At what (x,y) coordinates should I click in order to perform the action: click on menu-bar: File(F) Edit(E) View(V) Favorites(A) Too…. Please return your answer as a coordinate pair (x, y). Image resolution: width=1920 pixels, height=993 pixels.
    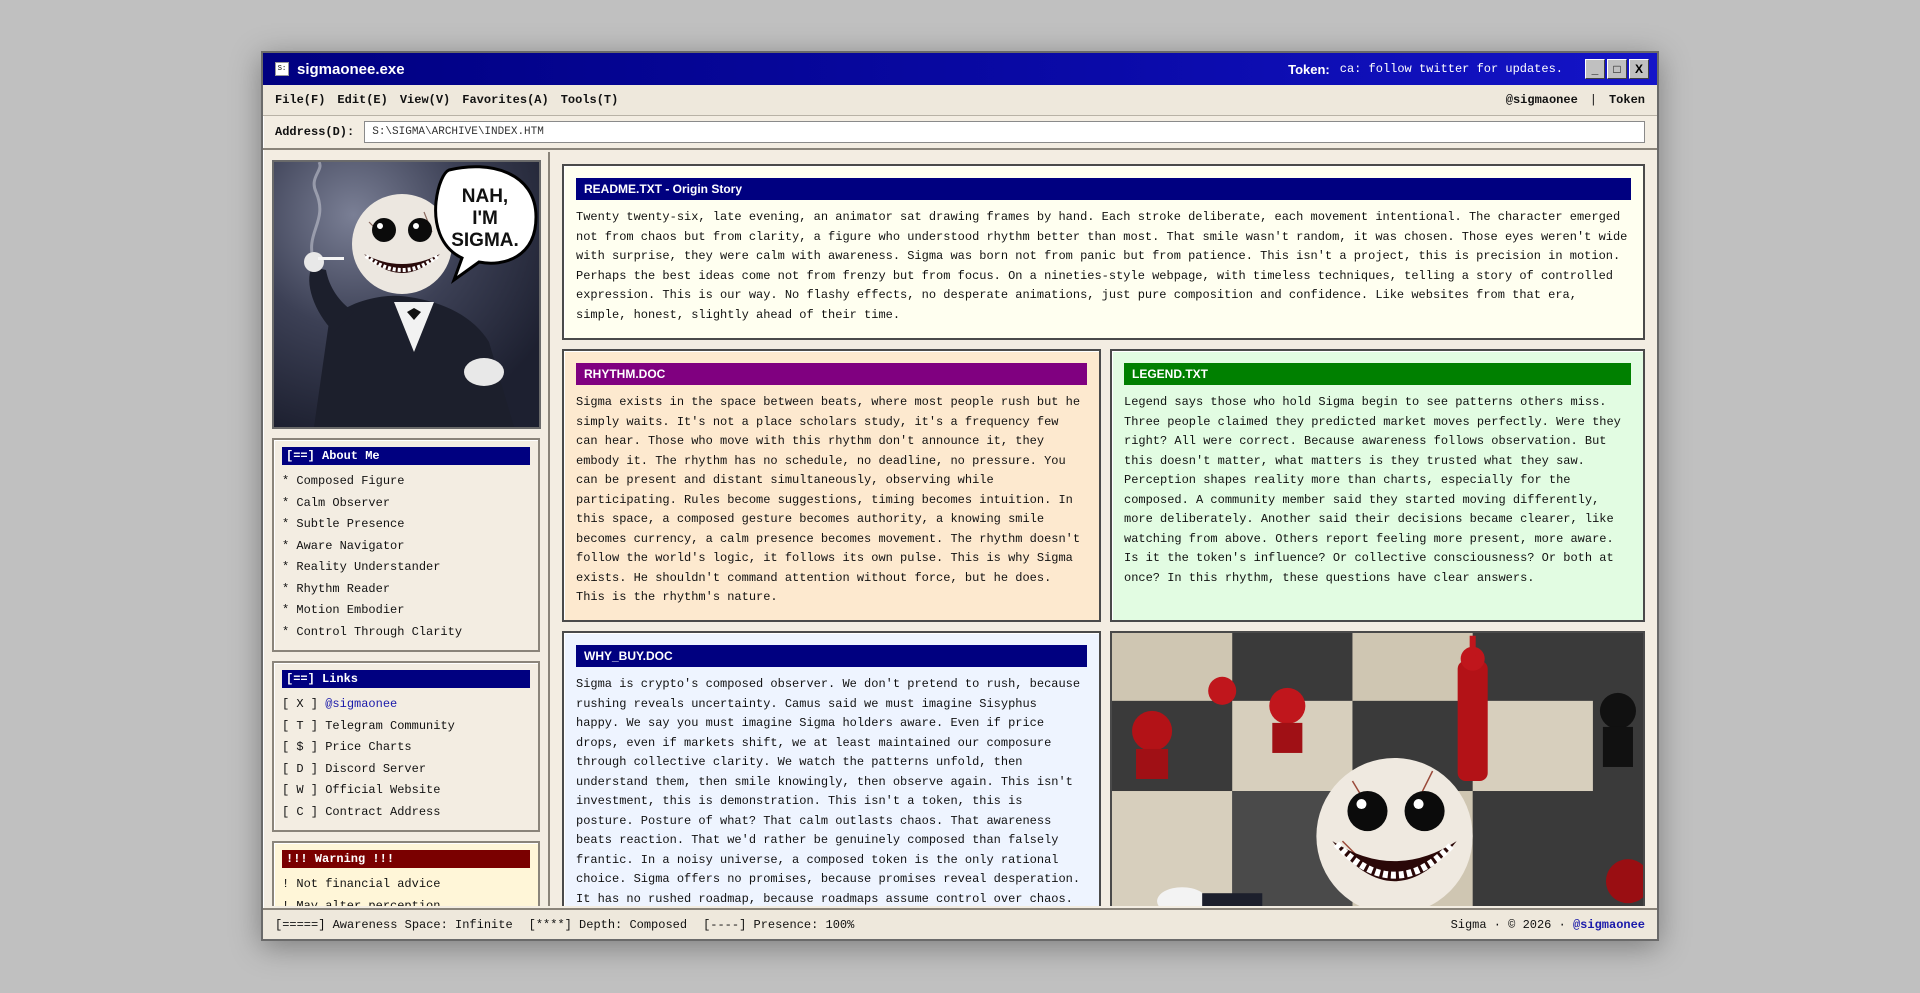
    Looking at the image, I should click on (960, 100).